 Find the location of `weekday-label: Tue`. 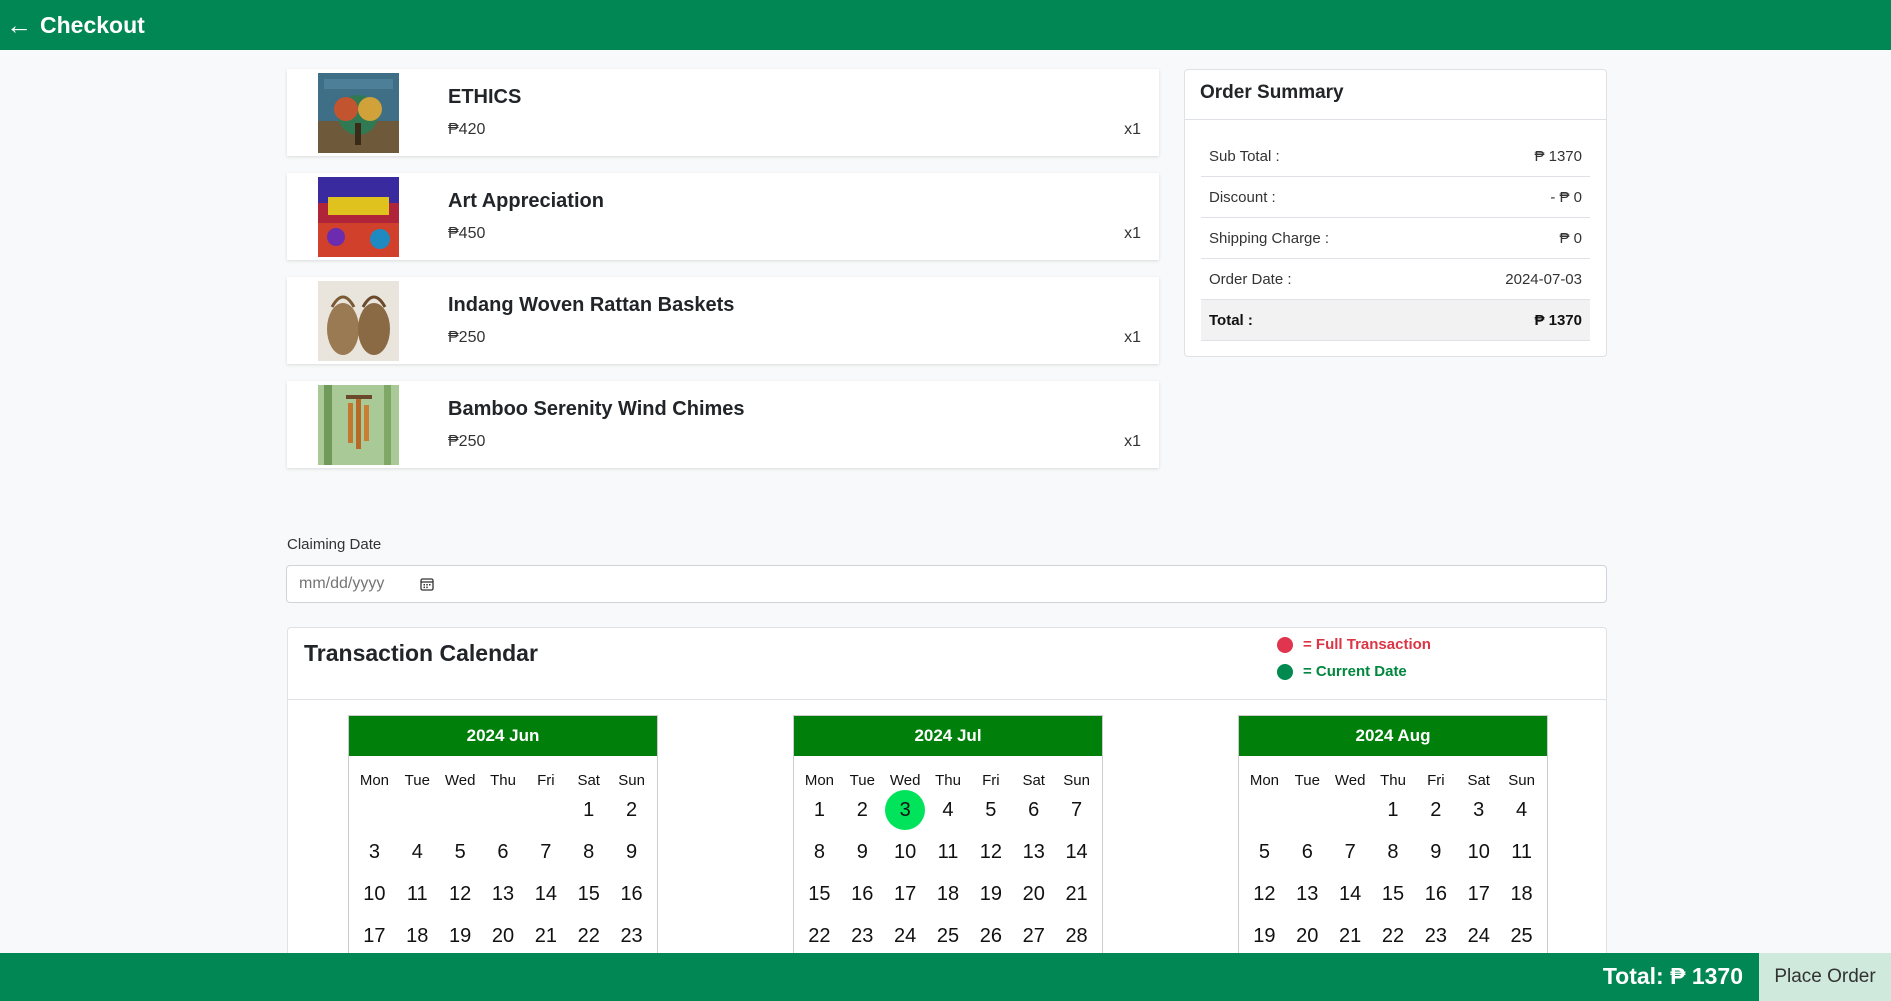

weekday-label: Tue is located at coordinates (862, 780).